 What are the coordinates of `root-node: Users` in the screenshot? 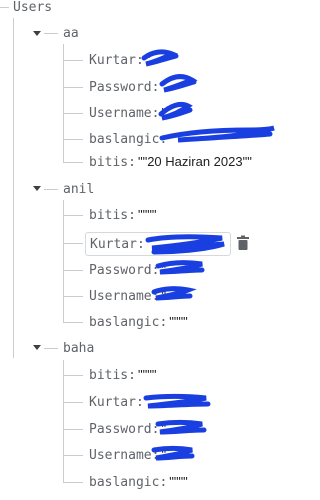 It's located at (32, 9).